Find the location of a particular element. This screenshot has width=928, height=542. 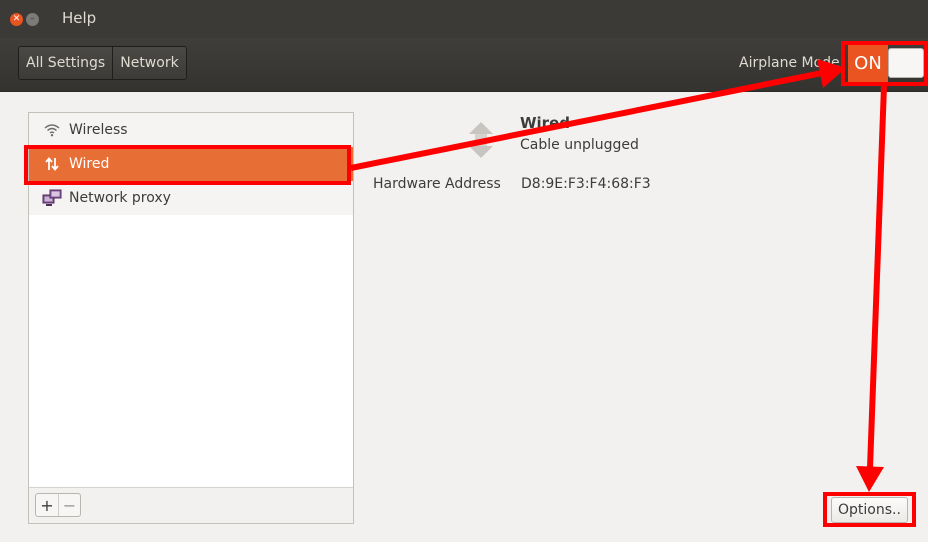

sidebar-item-network-proxy: Network proxy is located at coordinates (191, 198).